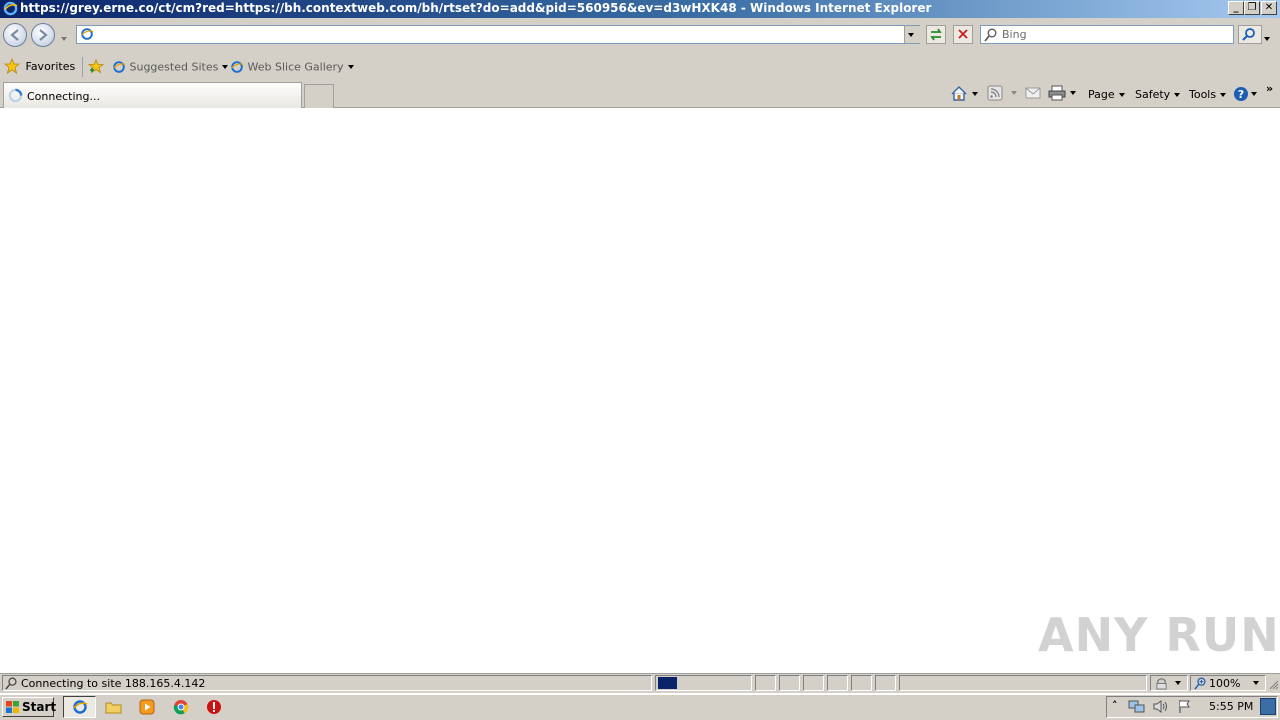 Image resolution: width=1280 pixels, height=720 pixels. I want to click on refresh-button, so click(936, 34).